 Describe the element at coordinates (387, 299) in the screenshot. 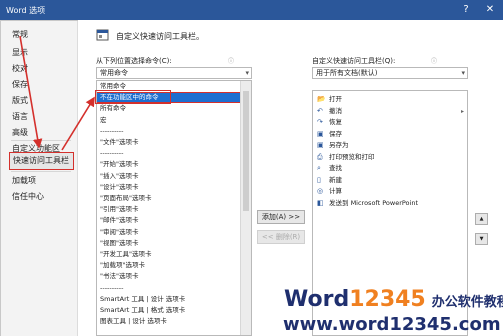

I see `watermark-number: 12345` at that location.